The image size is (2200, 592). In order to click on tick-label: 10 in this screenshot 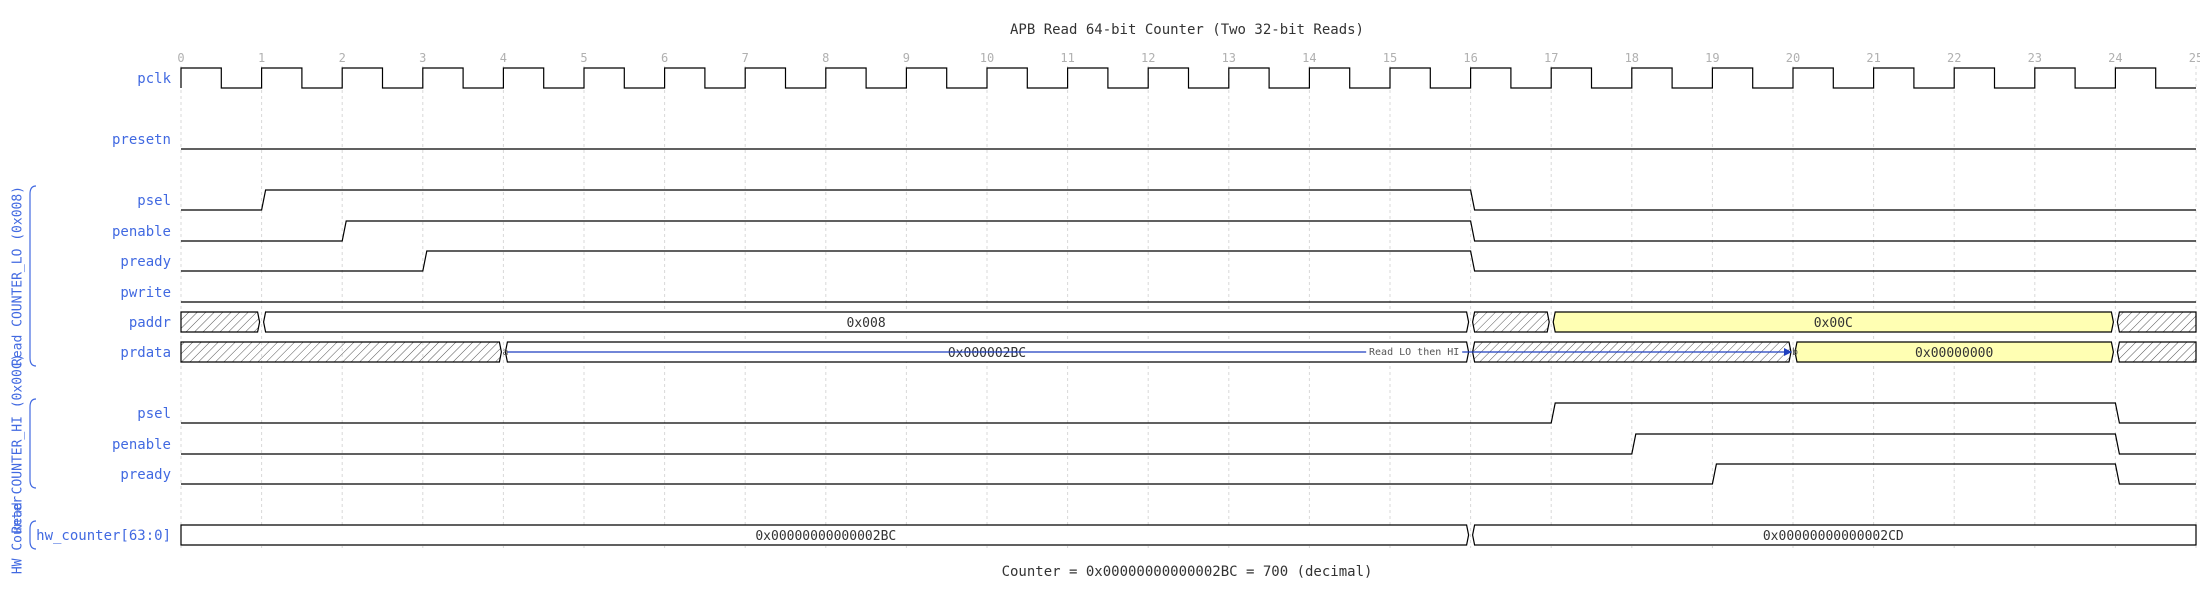, I will do `click(987, 58)`.